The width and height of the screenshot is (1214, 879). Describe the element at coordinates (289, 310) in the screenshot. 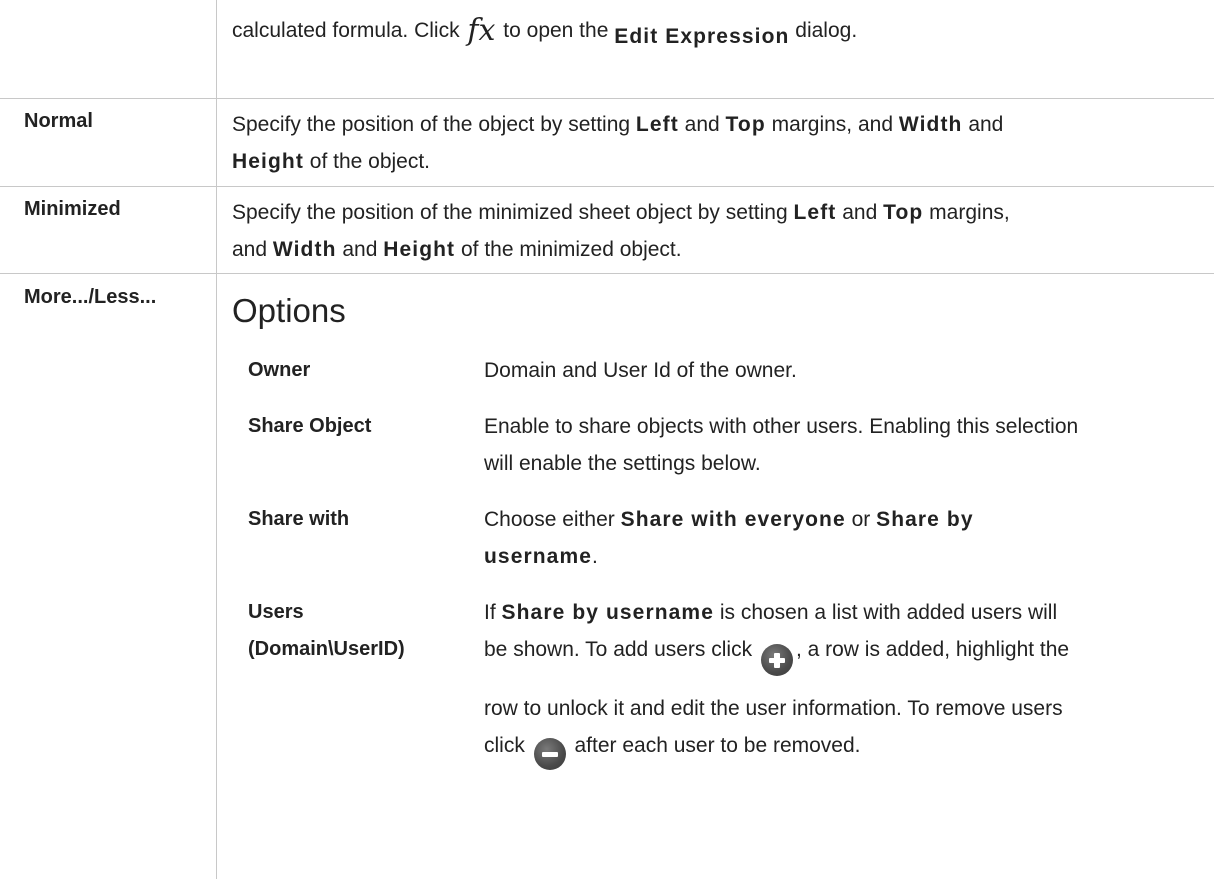

I see `options-heading: Options` at that location.